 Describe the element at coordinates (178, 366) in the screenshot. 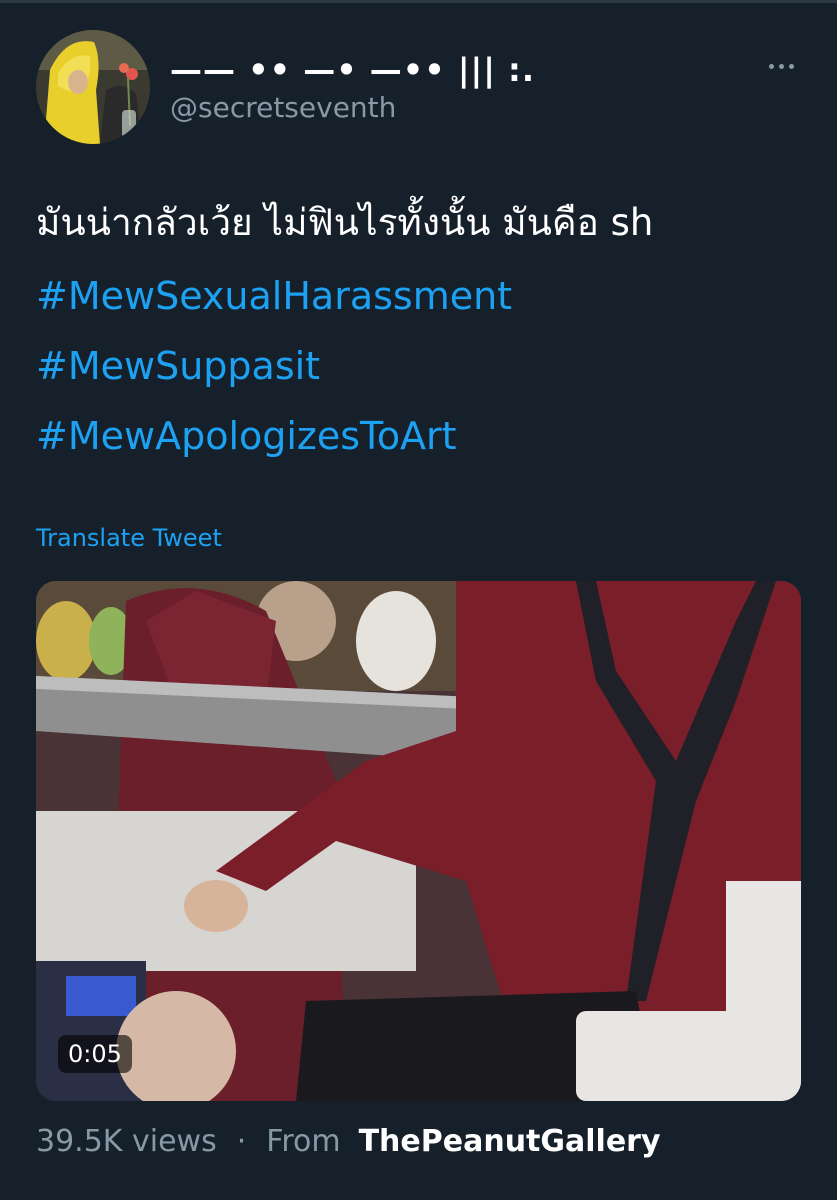

I see `hashtag-link: #MewSuppasit` at that location.